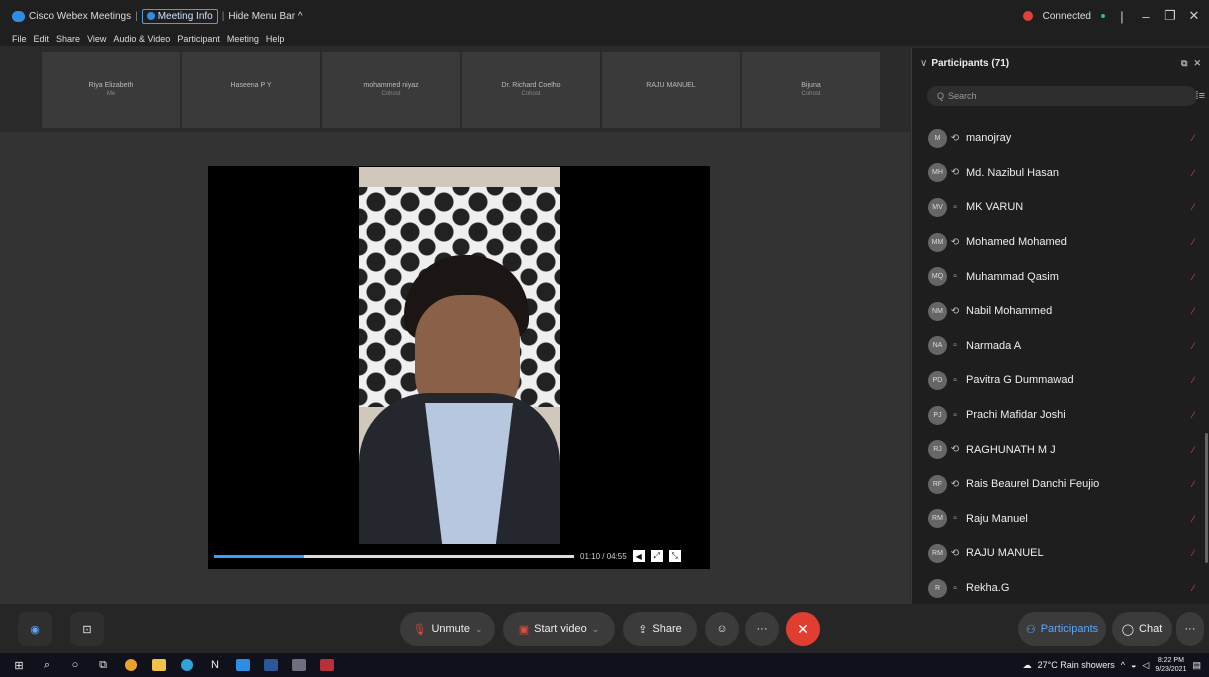 This screenshot has height=677, width=1209. What do you see at coordinates (1200, 96) in the screenshot?
I see `sort-icon: ⁞≡` at bounding box center [1200, 96].